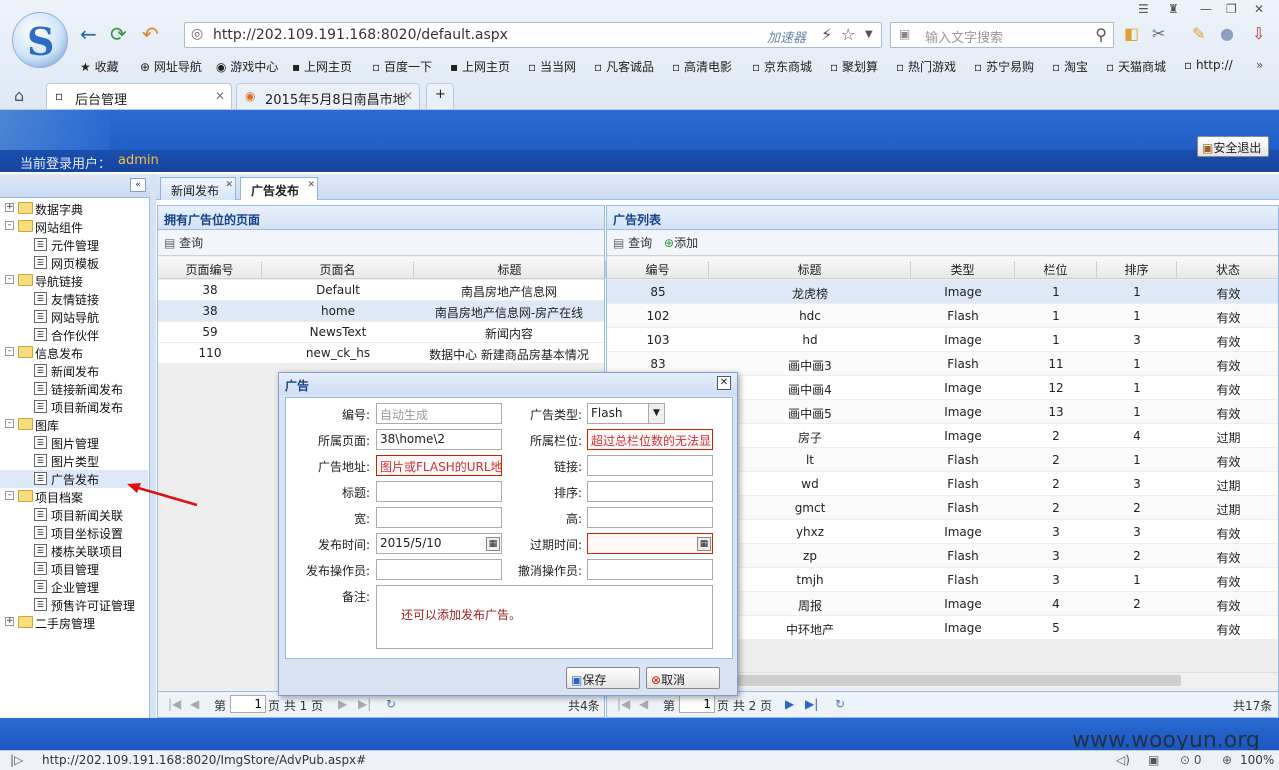 This screenshot has width=1279, height=770. I want to click on tree-node: ☰ 项目坐标设置, so click(74, 533).